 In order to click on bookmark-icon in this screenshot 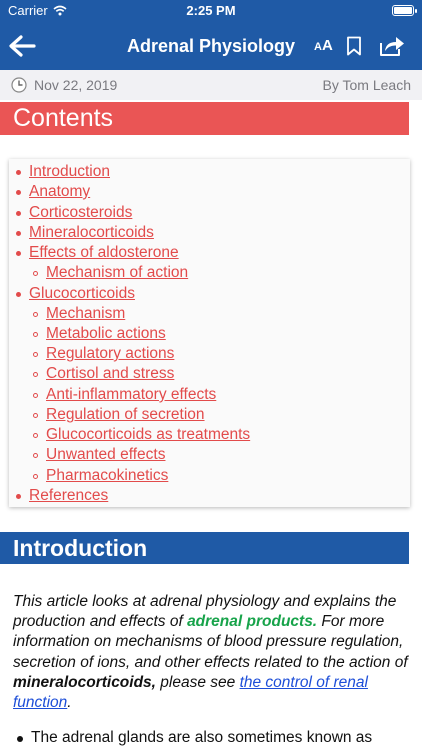, I will do `click(354, 46)`.